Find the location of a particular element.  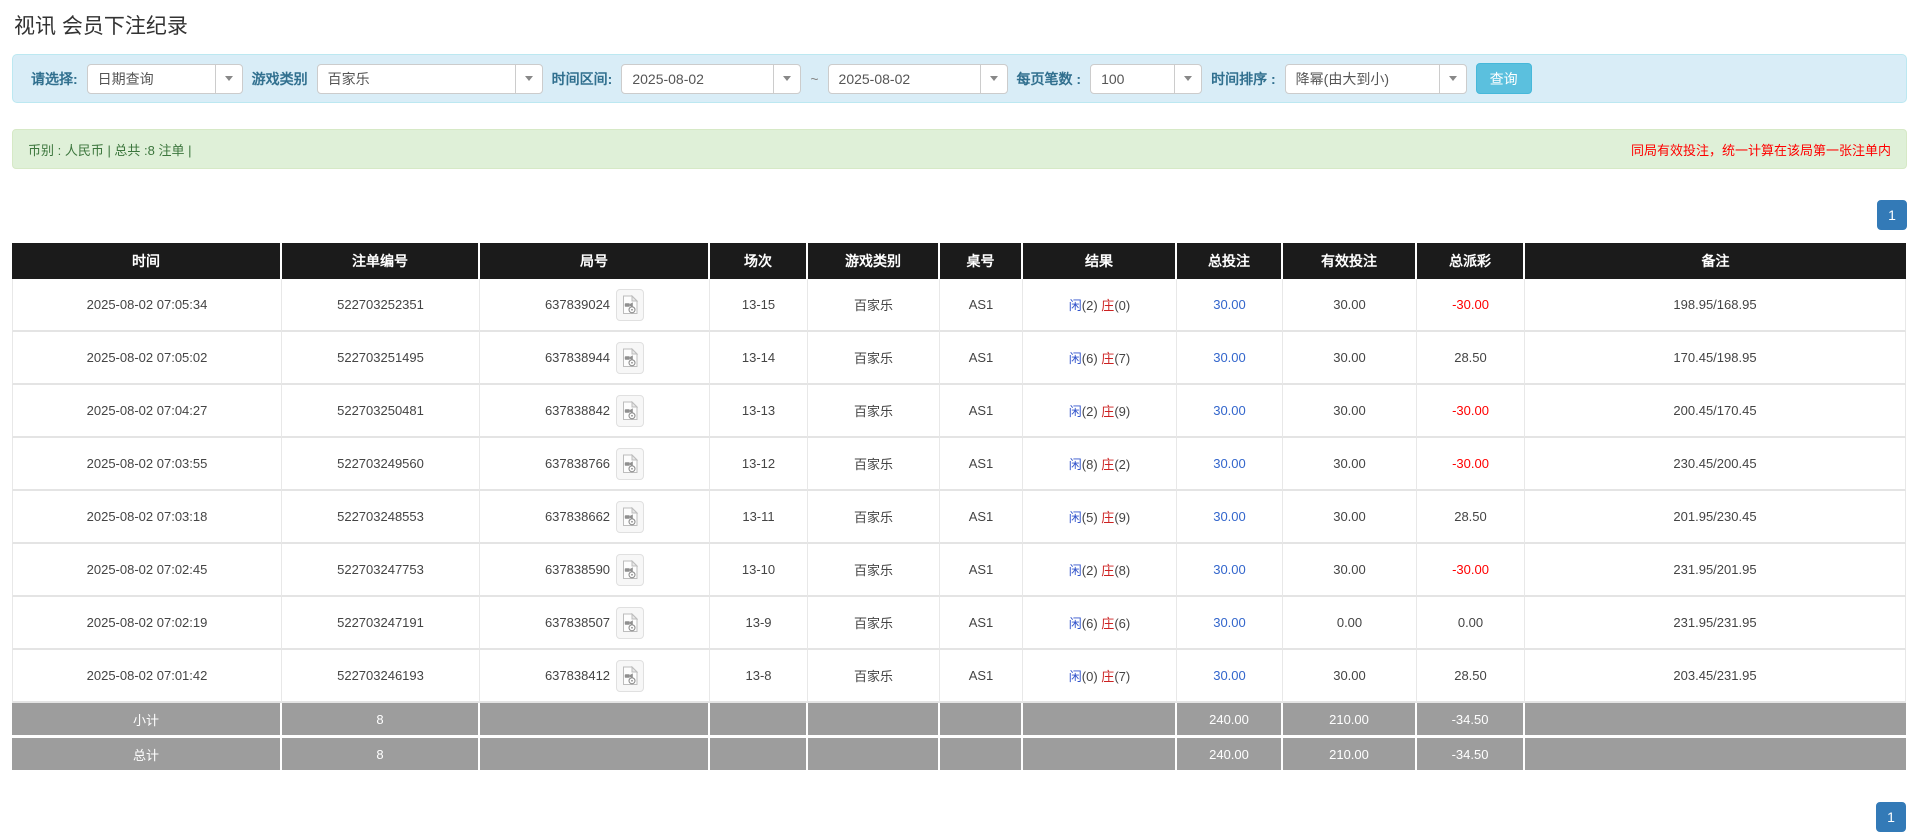

cell-valid-bet: 0.00 is located at coordinates (1350, 623).